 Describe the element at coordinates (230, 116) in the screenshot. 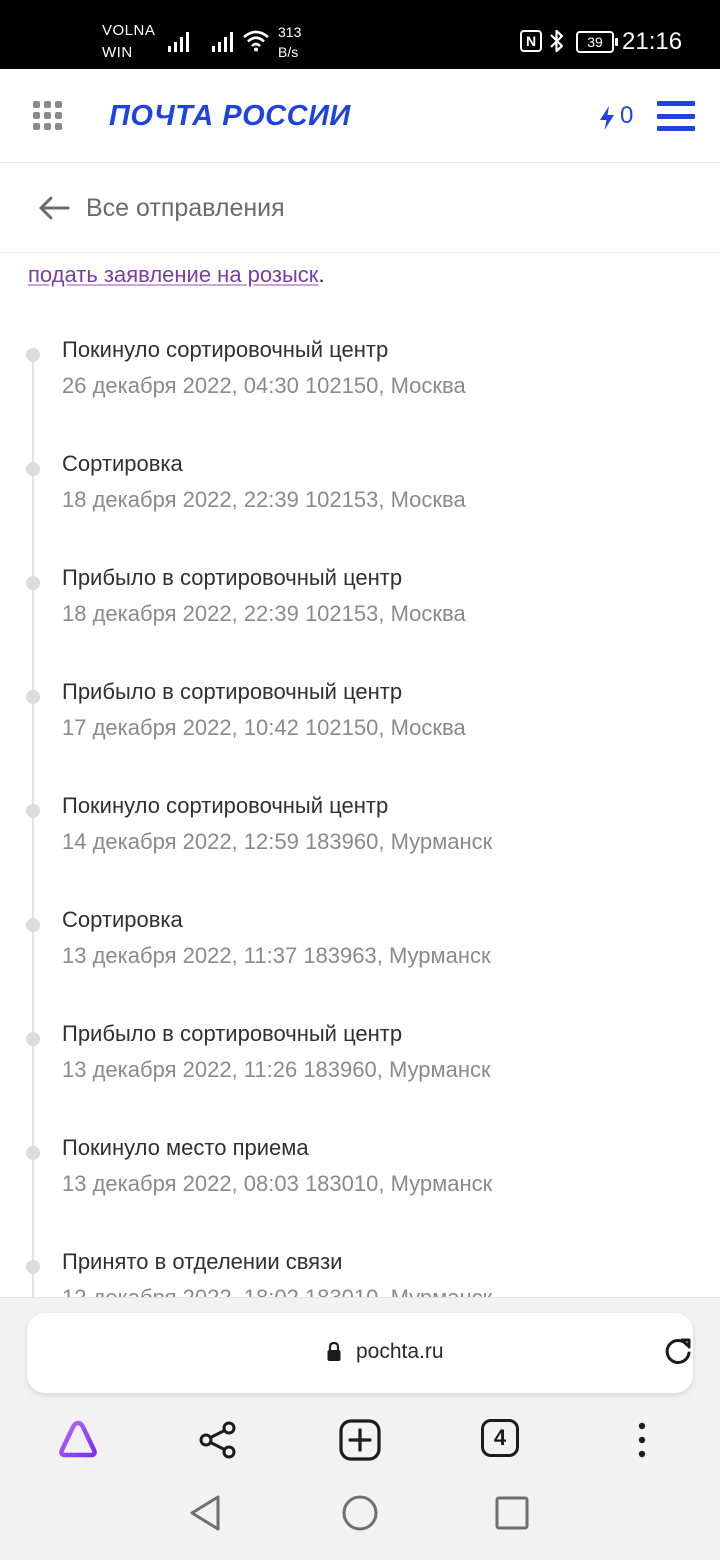

I see `site-logo: ПОЧТА РОССИИ` at that location.